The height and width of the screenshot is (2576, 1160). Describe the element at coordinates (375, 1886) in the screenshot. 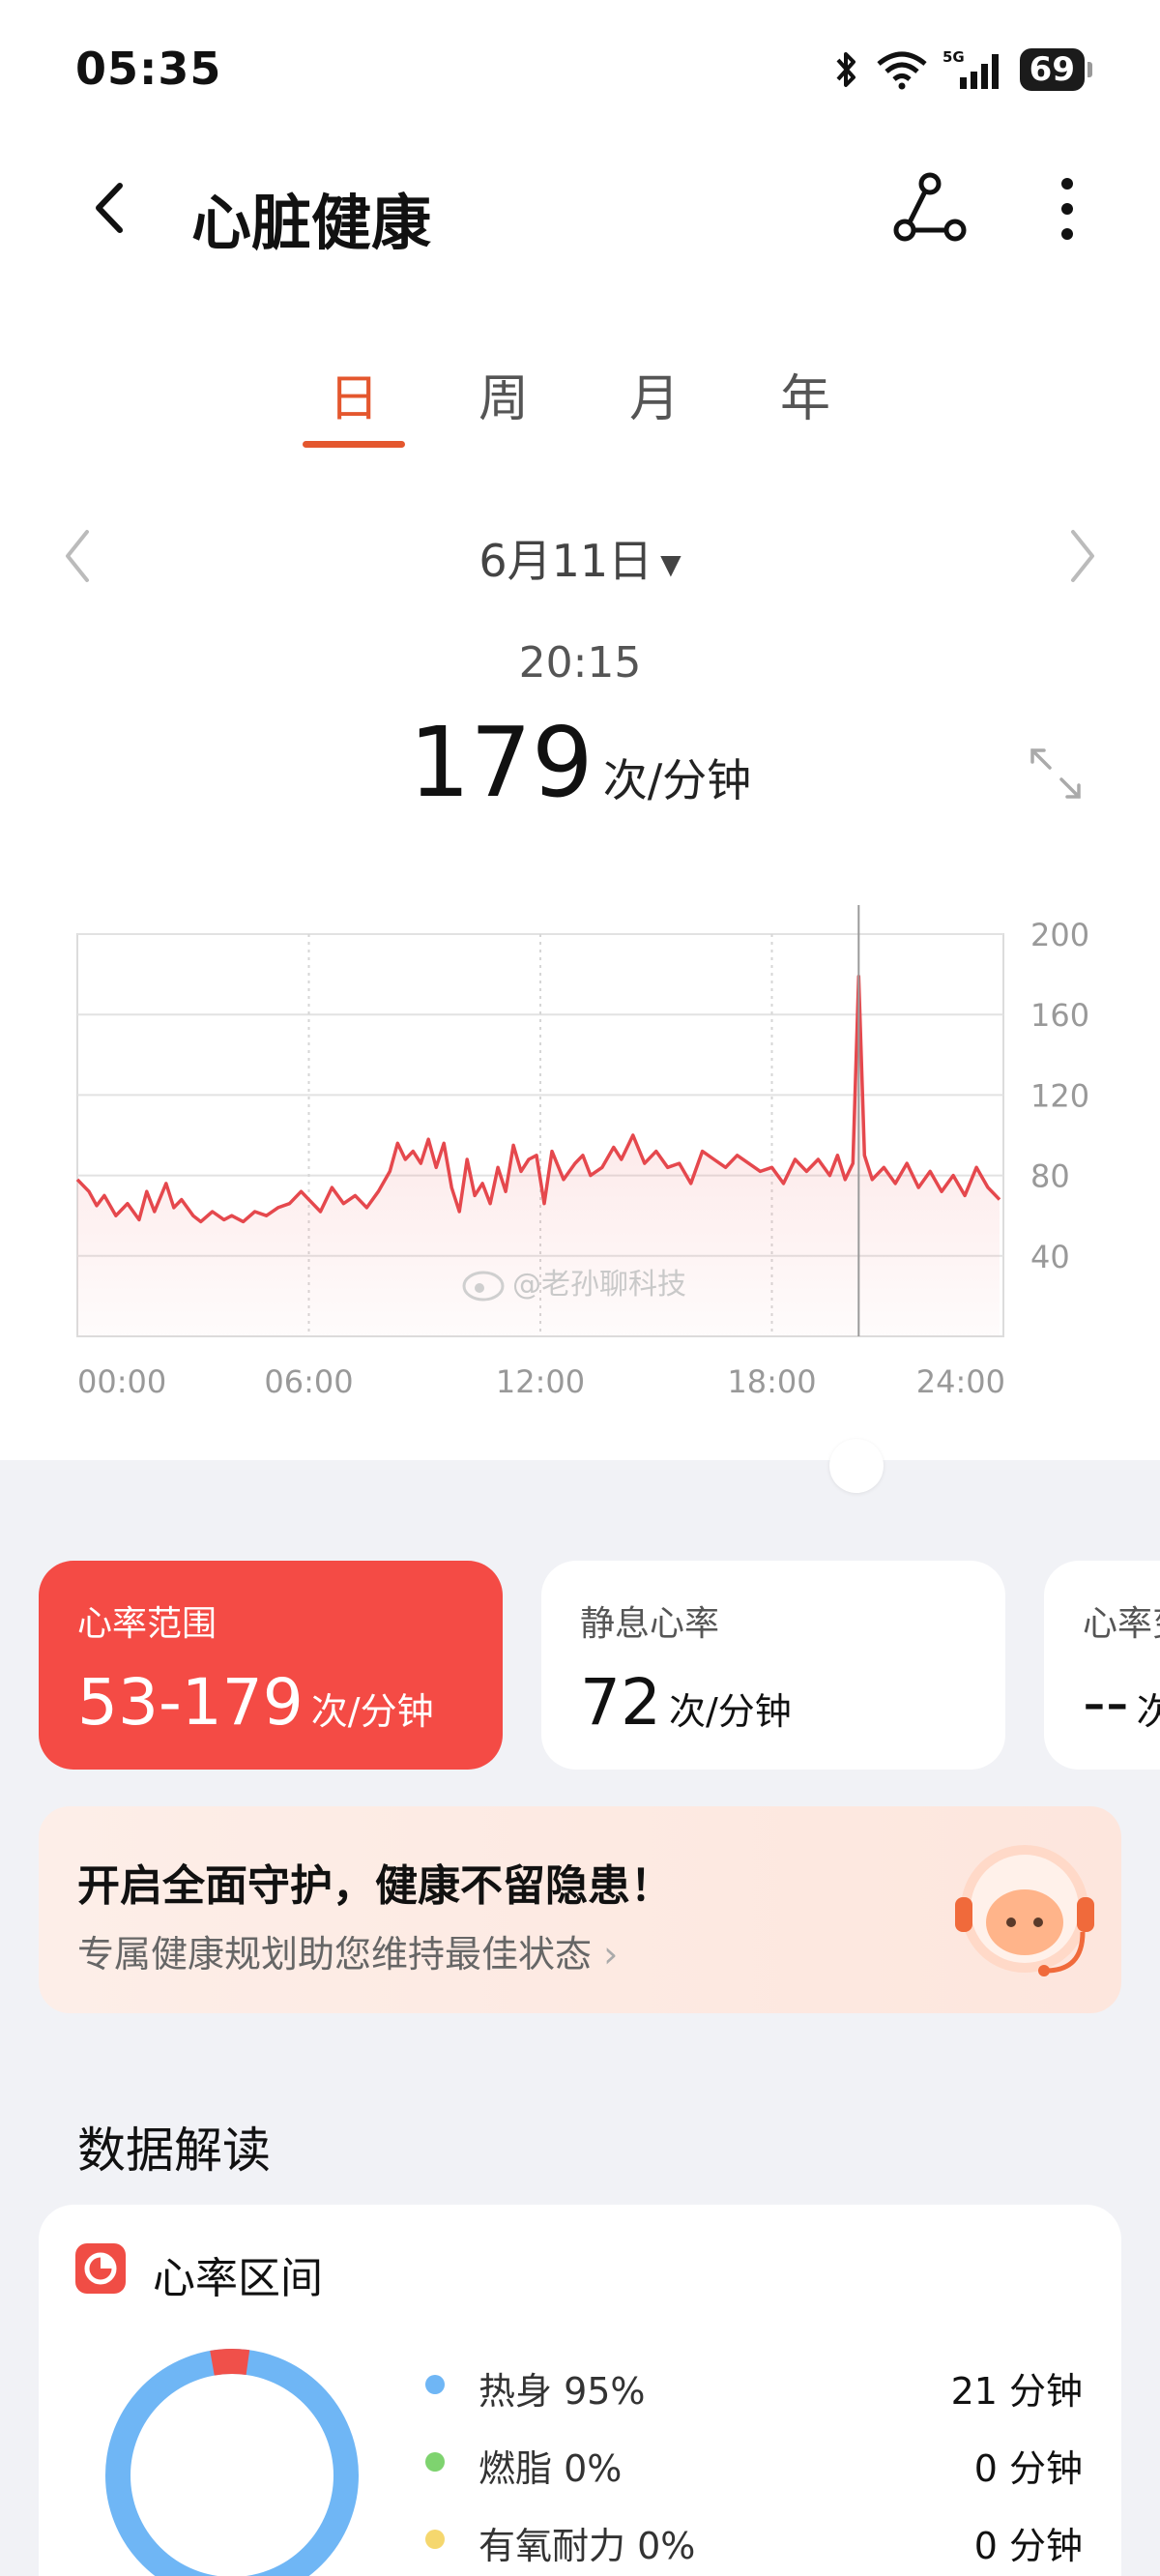

I see `promo-title: 开启全面守护，健康不留隐患！` at that location.